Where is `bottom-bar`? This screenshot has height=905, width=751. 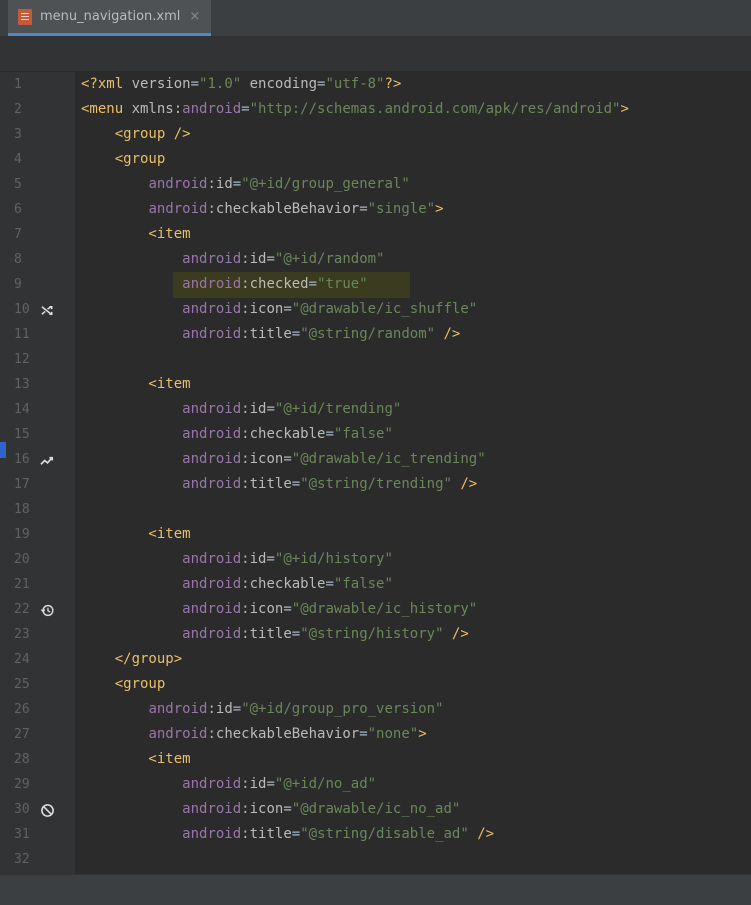
bottom-bar is located at coordinates (375, 889).